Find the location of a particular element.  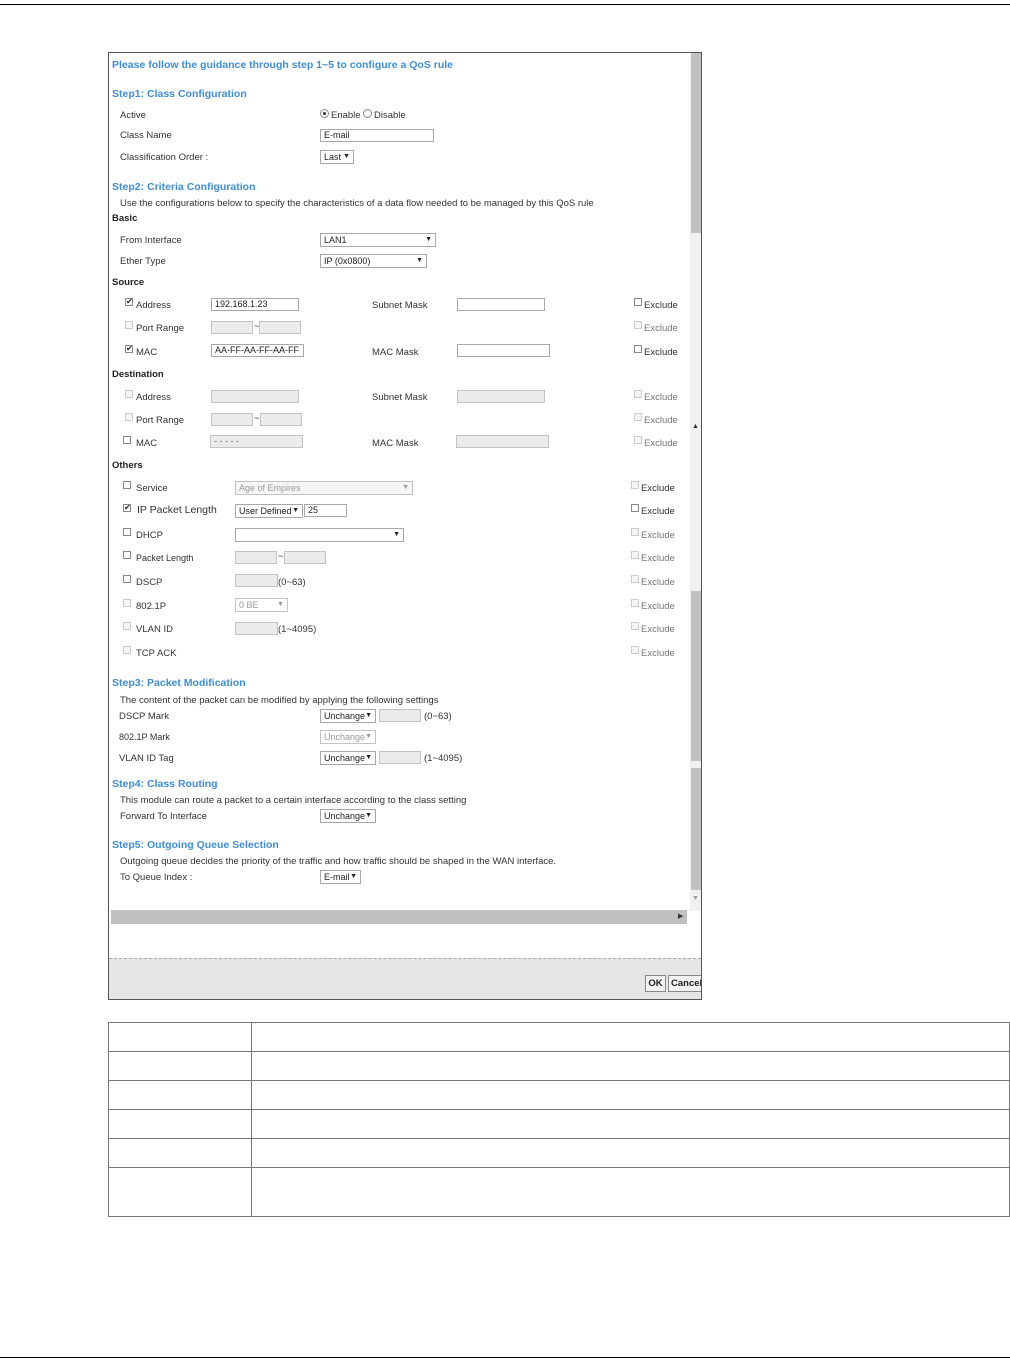

8021p-select: 0 BE ▼ is located at coordinates (261, 605).